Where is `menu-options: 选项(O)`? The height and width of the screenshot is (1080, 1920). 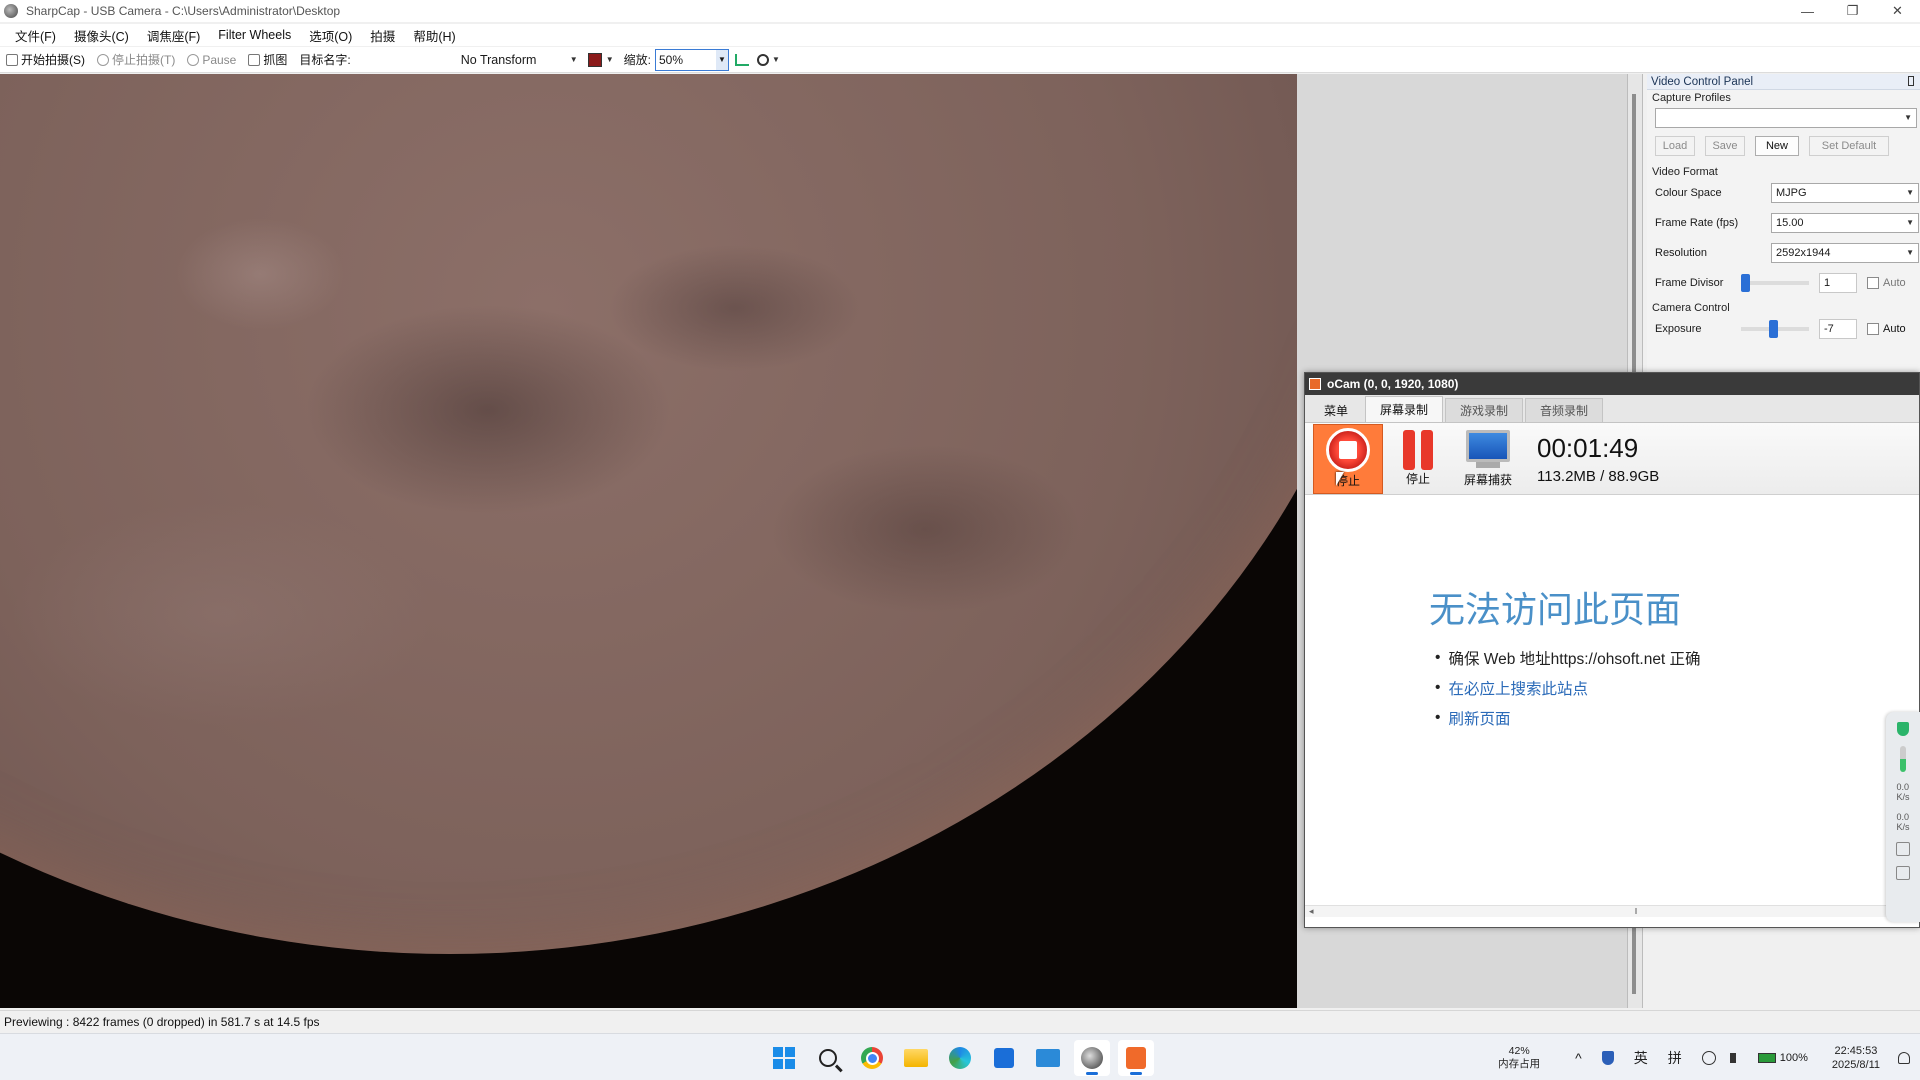 menu-options: 选项(O) is located at coordinates (330, 35).